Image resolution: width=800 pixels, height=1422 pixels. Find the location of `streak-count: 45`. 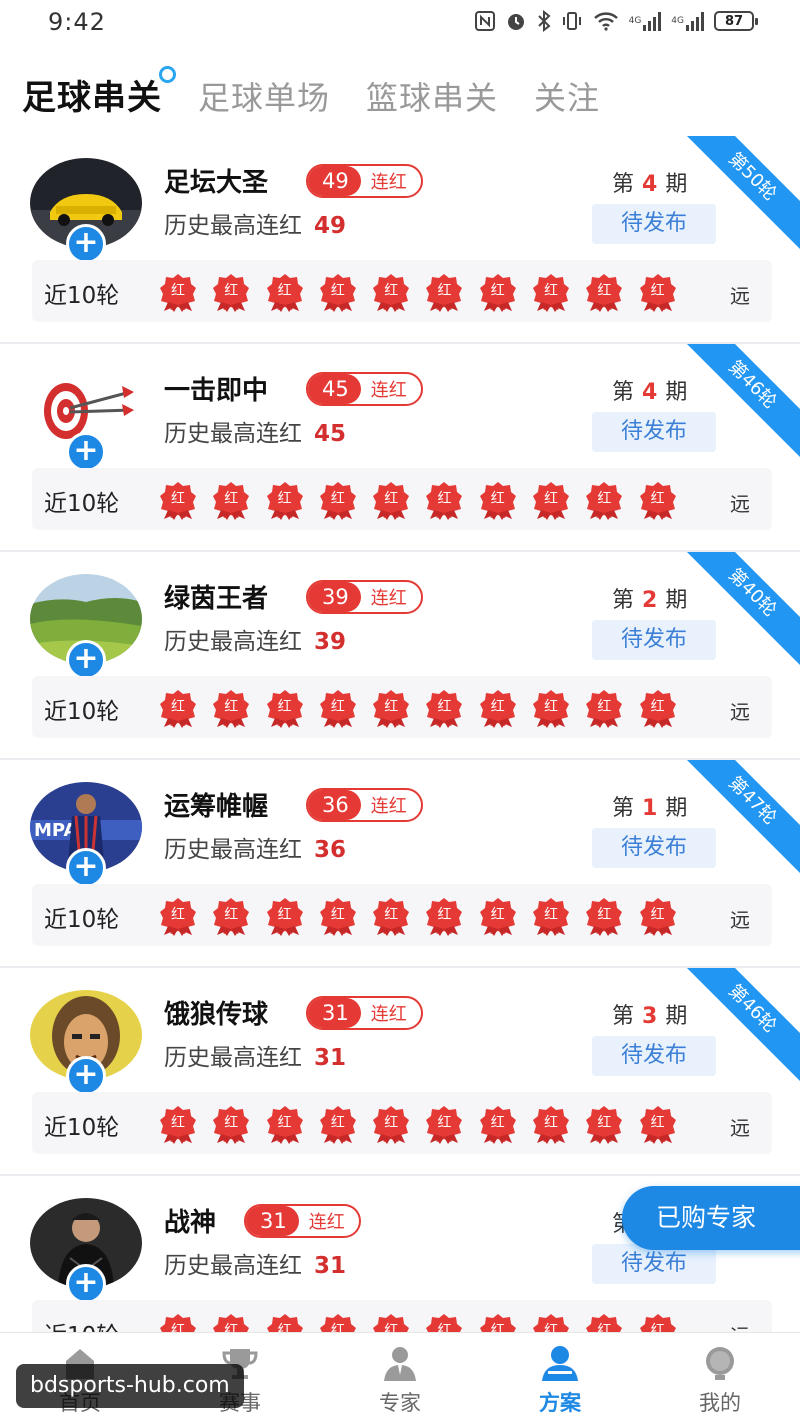

streak-count: 45 is located at coordinates (334, 389).